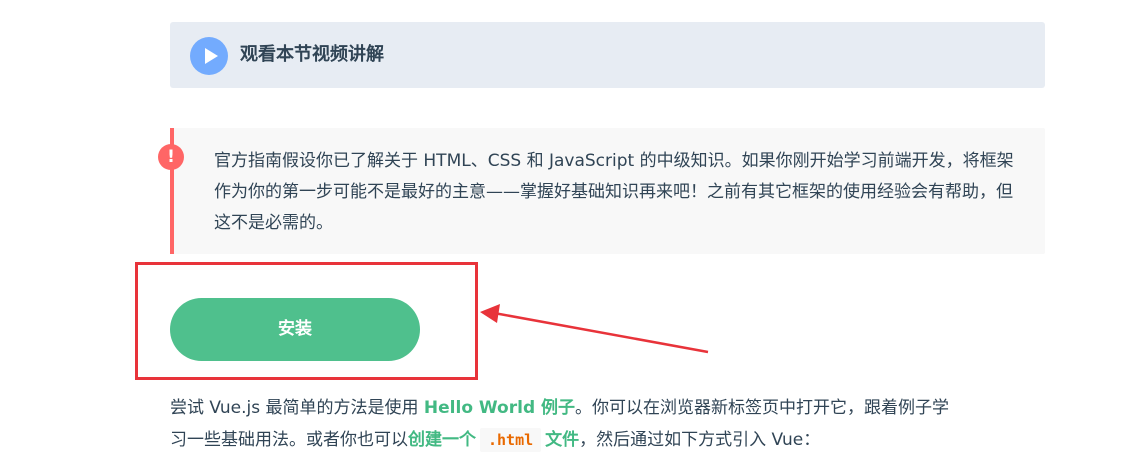 The image size is (1139, 470). I want to click on link-text: 文件, so click(562, 440).